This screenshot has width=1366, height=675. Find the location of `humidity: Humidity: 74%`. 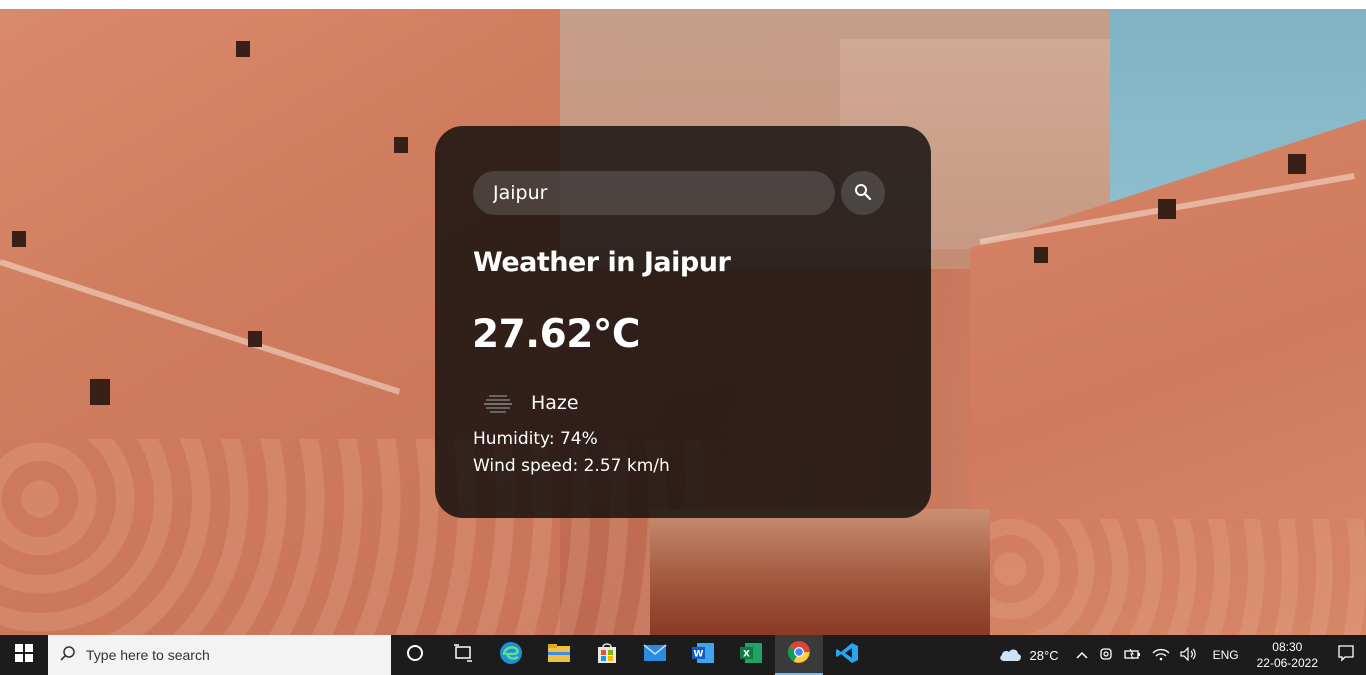

humidity: Humidity: 74% is located at coordinates (535, 439).